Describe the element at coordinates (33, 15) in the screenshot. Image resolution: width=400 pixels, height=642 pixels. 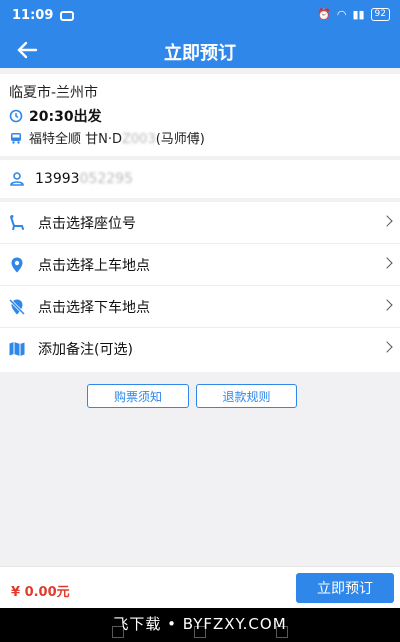
I see `status-time: 11:09` at that location.